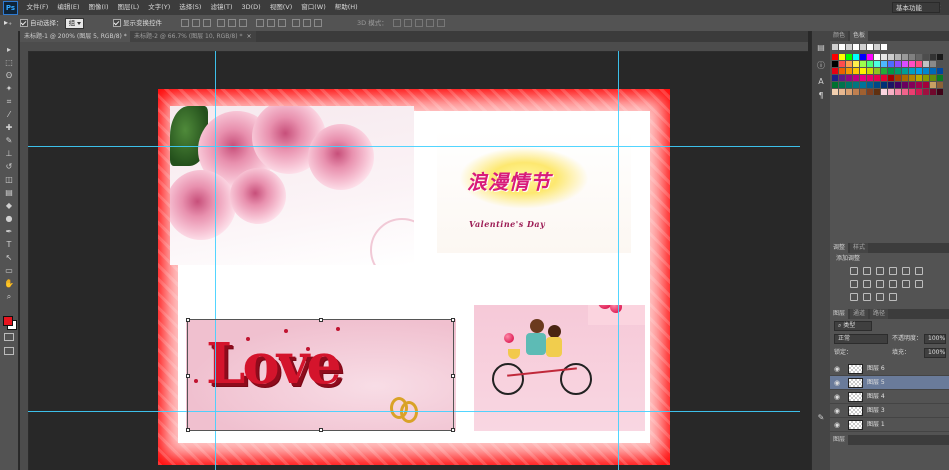 This screenshot has height=470, width=949. Describe the element at coordinates (889, 75) in the screenshot. I see `swatches-grid` at that location.